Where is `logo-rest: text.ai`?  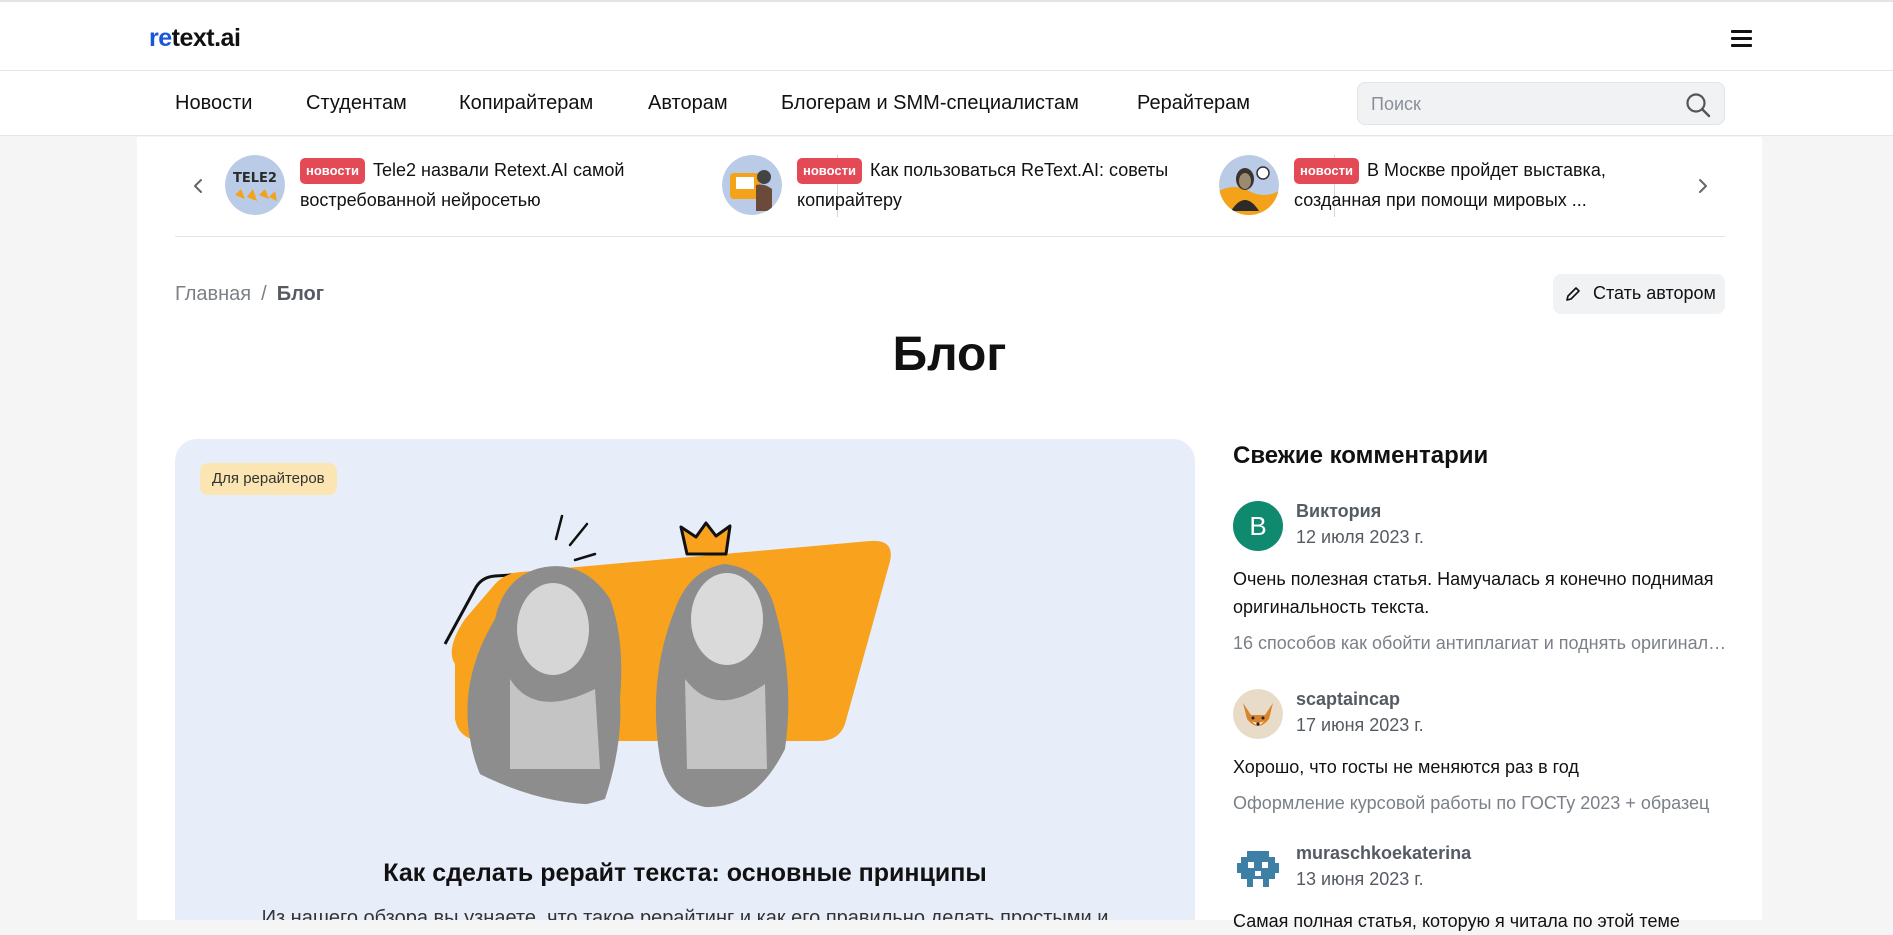
logo-rest: text.ai is located at coordinates (206, 38).